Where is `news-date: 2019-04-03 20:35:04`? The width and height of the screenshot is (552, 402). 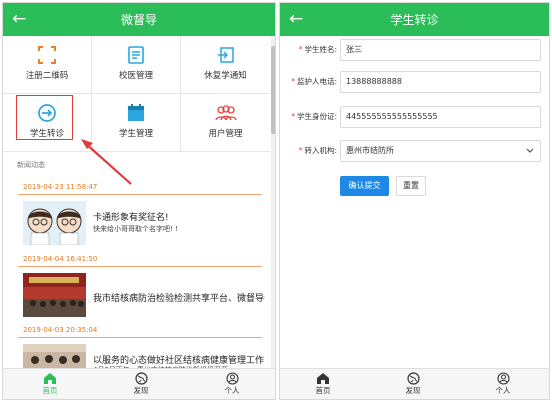 news-date: 2019-04-03 20:35:04 is located at coordinates (60, 330).